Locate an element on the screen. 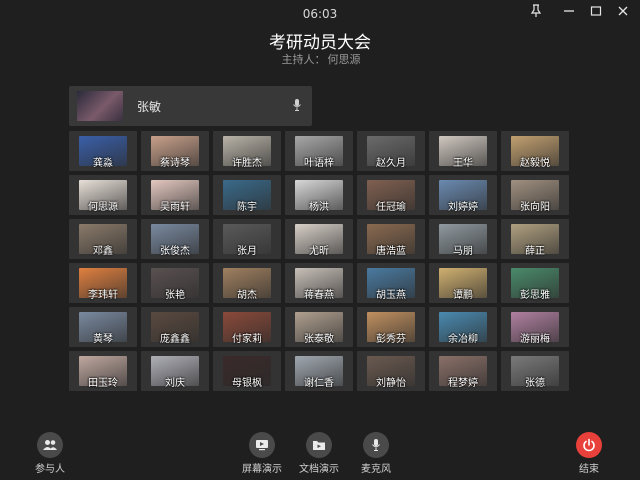  active-speaker-card: 张敏 is located at coordinates (190, 106).